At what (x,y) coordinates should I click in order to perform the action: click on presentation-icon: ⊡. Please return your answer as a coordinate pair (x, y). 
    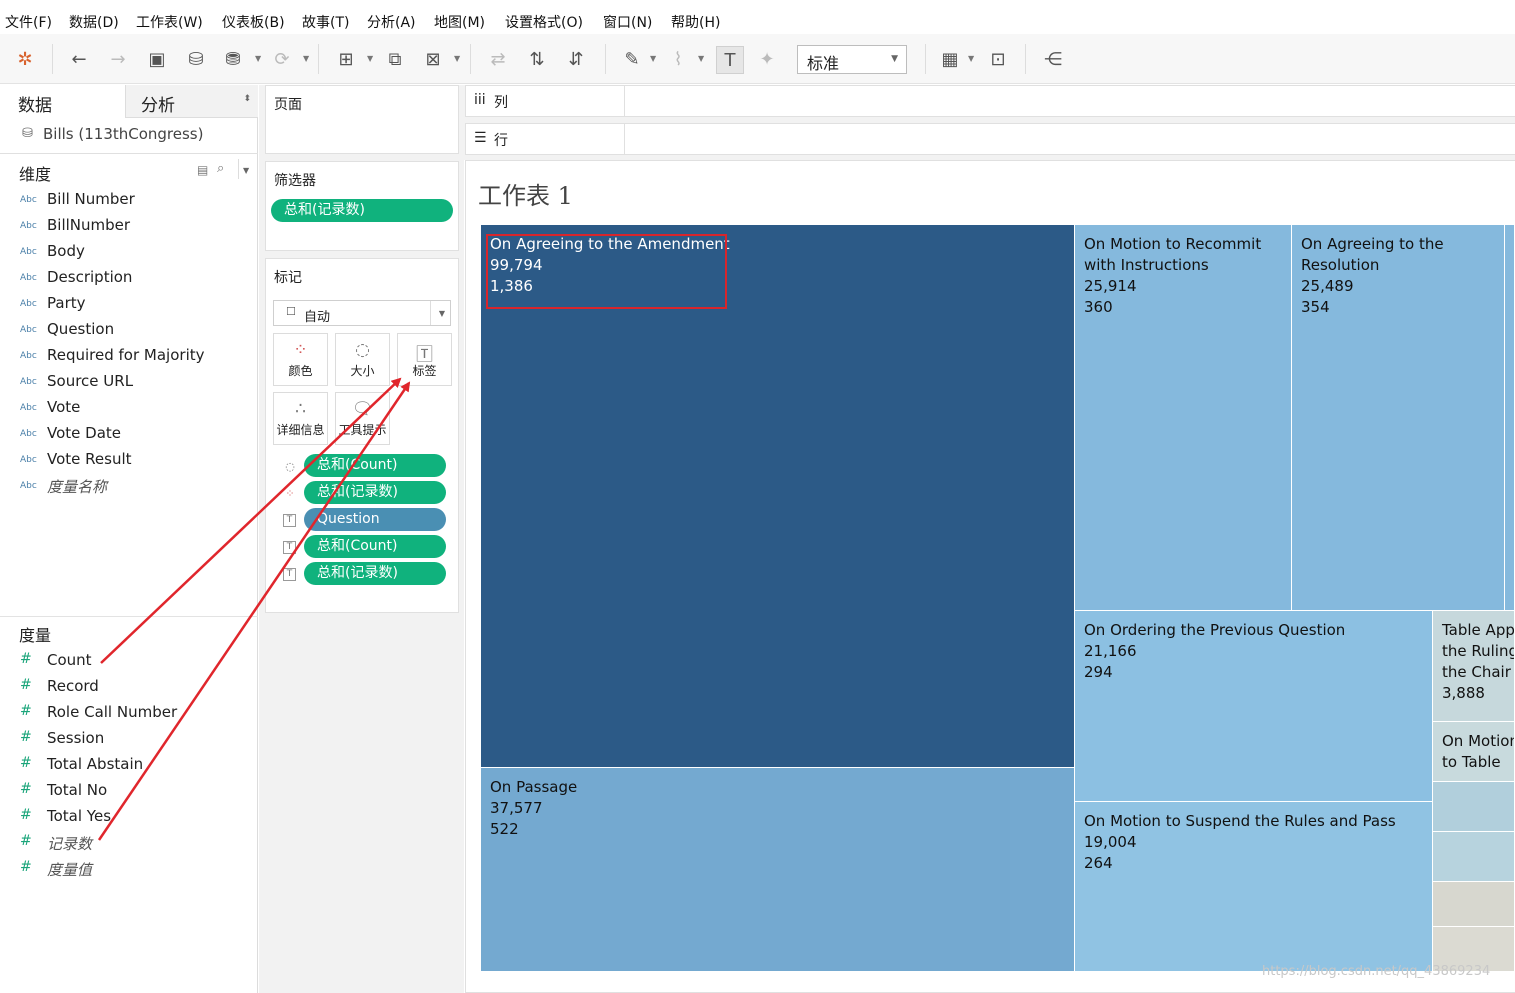
    Looking at the image, I should click on (998, 59).